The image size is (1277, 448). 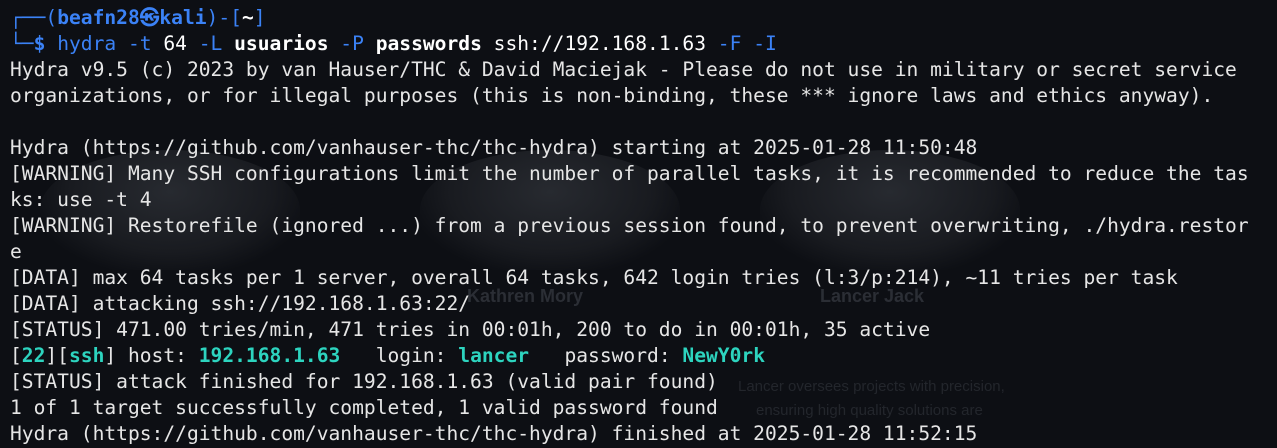 I want to click on command-target: ssh://192.168.1.63, so click(x=594, y=43).